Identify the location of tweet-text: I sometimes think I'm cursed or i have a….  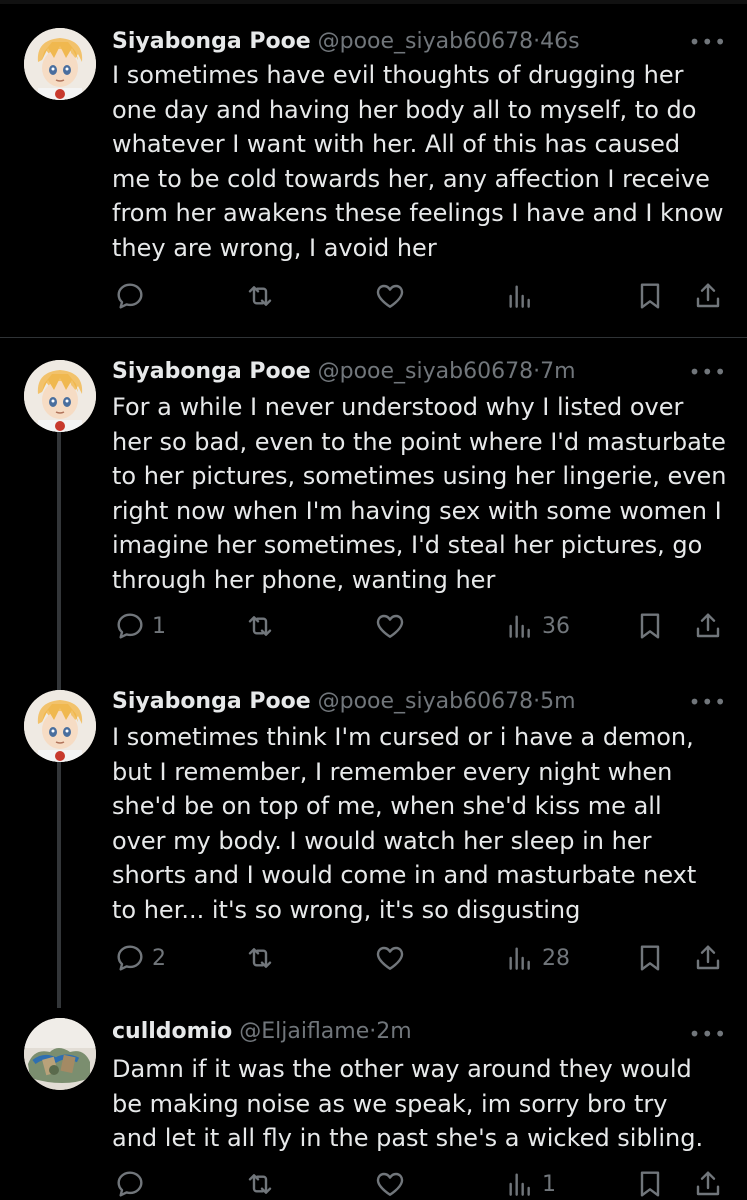
(404, 823).